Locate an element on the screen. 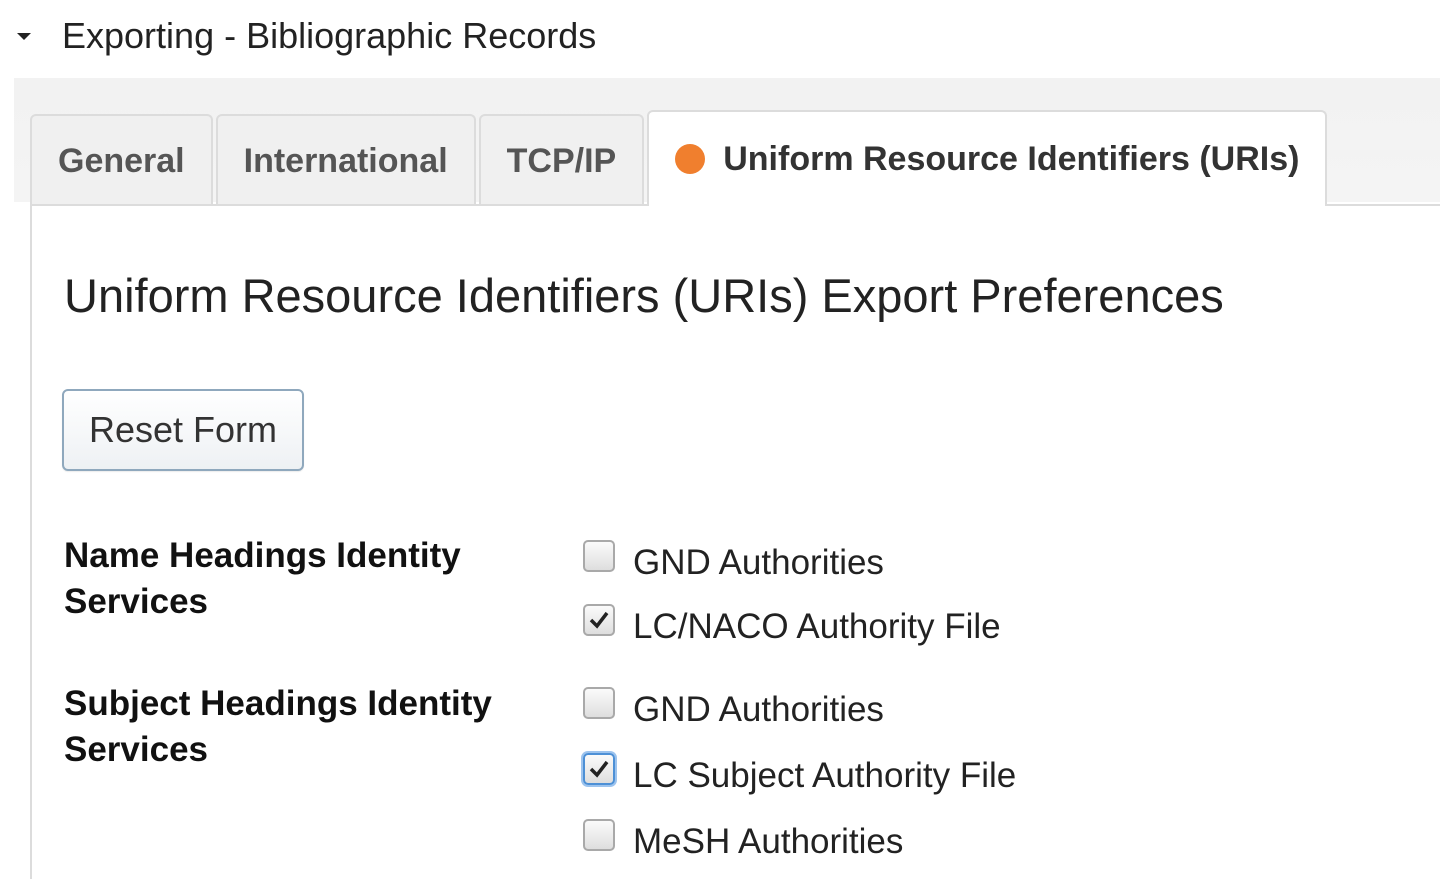 This screenshot has height=879, width=1440. subject-mesh-label: MeSH Authorities is located at coordinates (768, 842).